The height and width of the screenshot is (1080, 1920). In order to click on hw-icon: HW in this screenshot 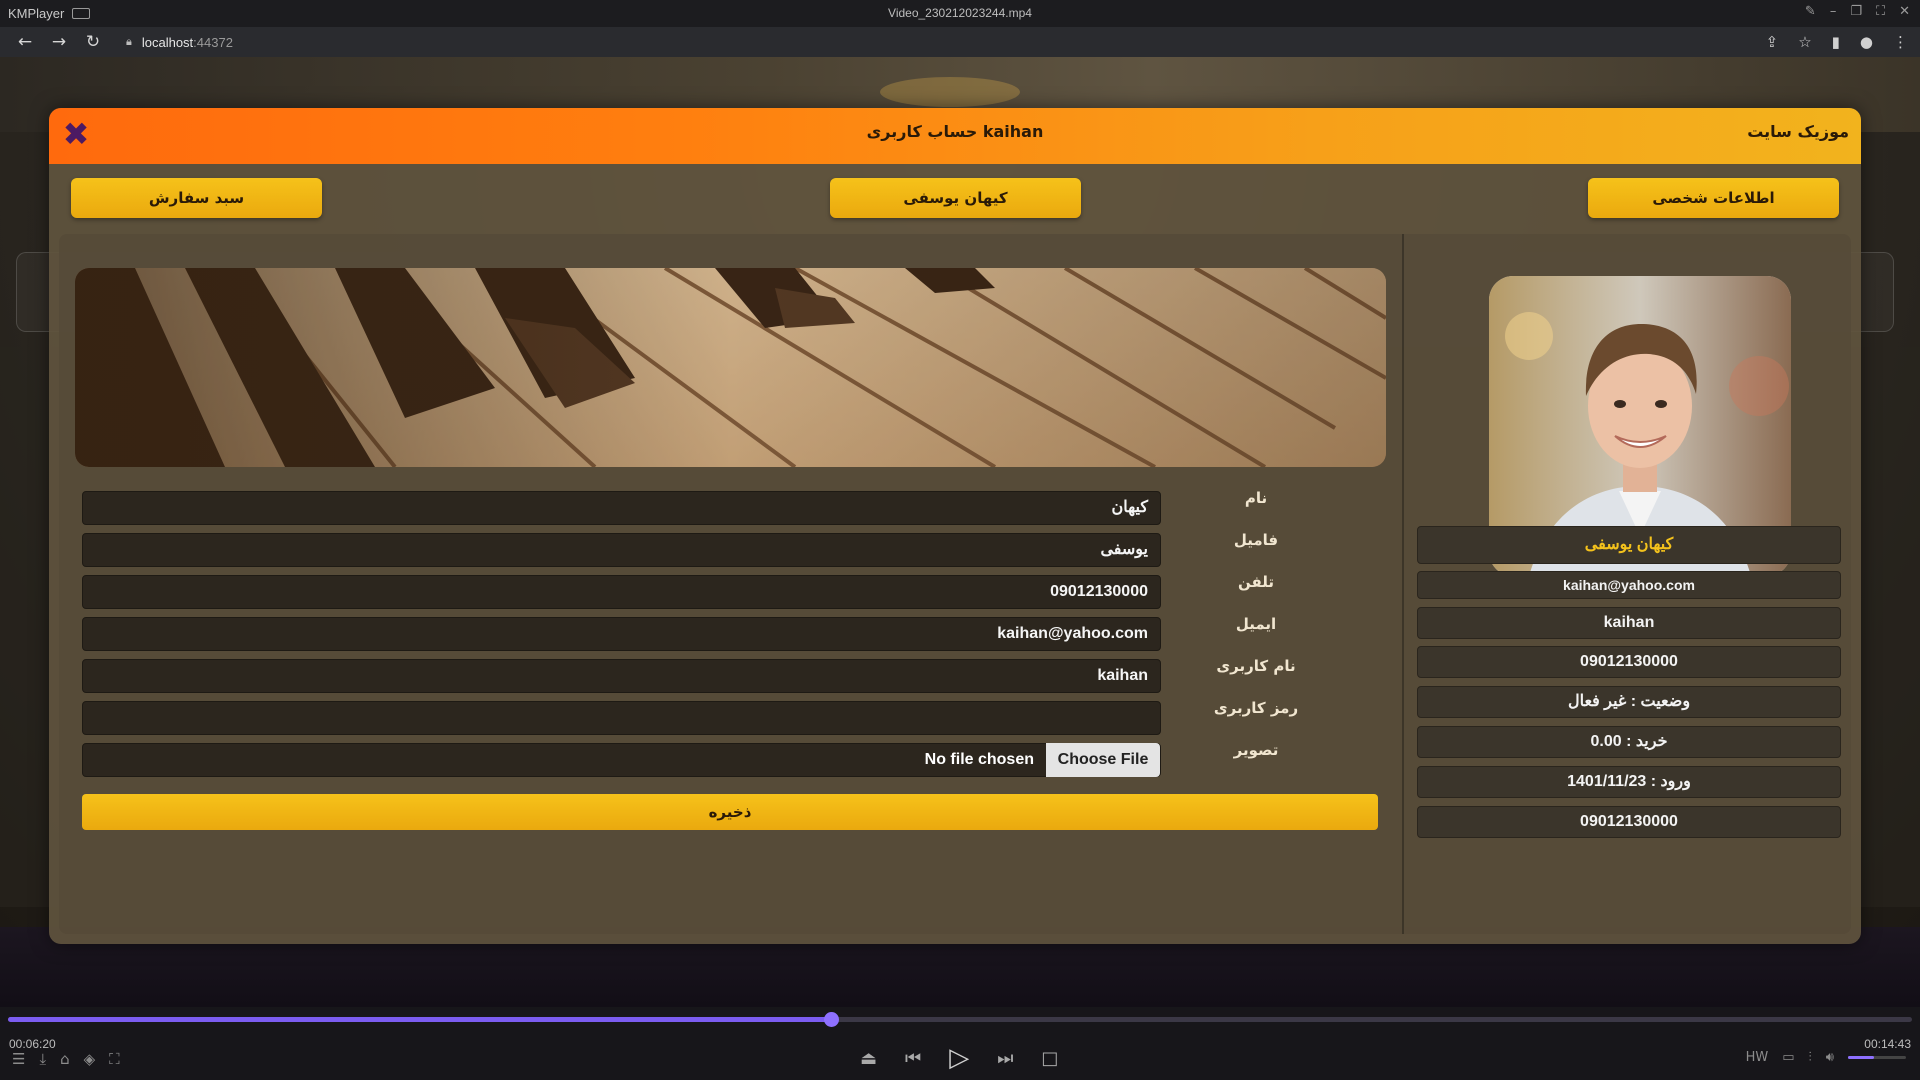, I will do `click(1757, 1057)`.